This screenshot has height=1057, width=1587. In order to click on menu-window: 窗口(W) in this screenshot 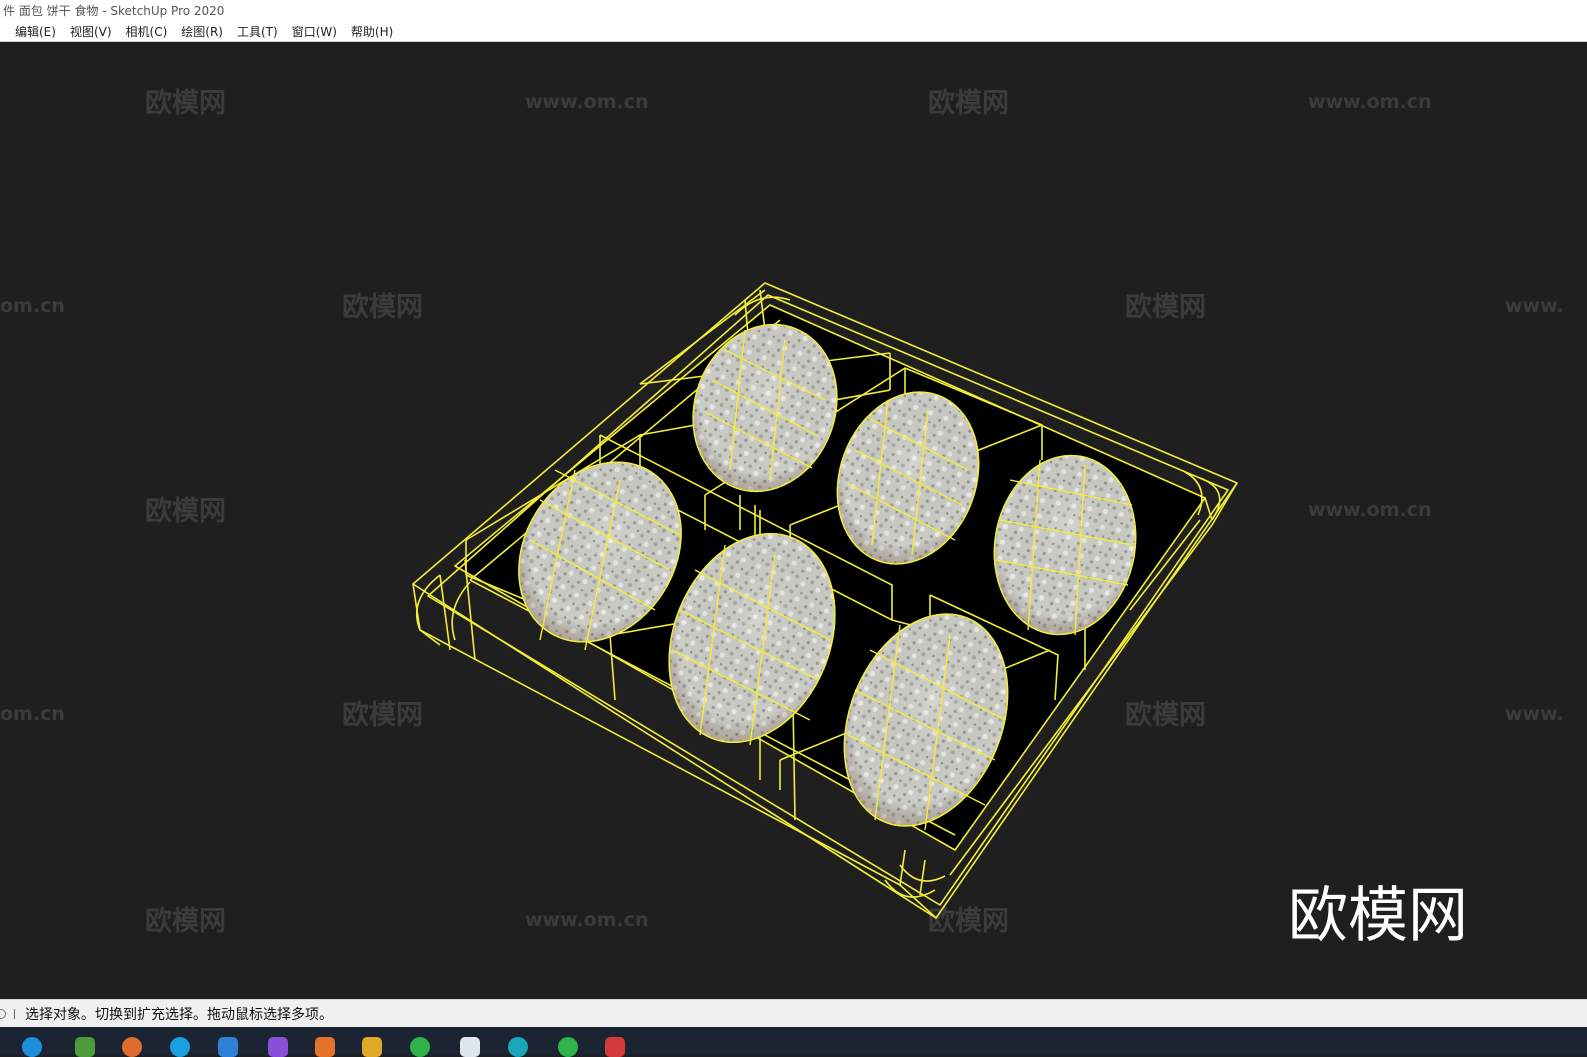, I will do `click(314, 31)`.